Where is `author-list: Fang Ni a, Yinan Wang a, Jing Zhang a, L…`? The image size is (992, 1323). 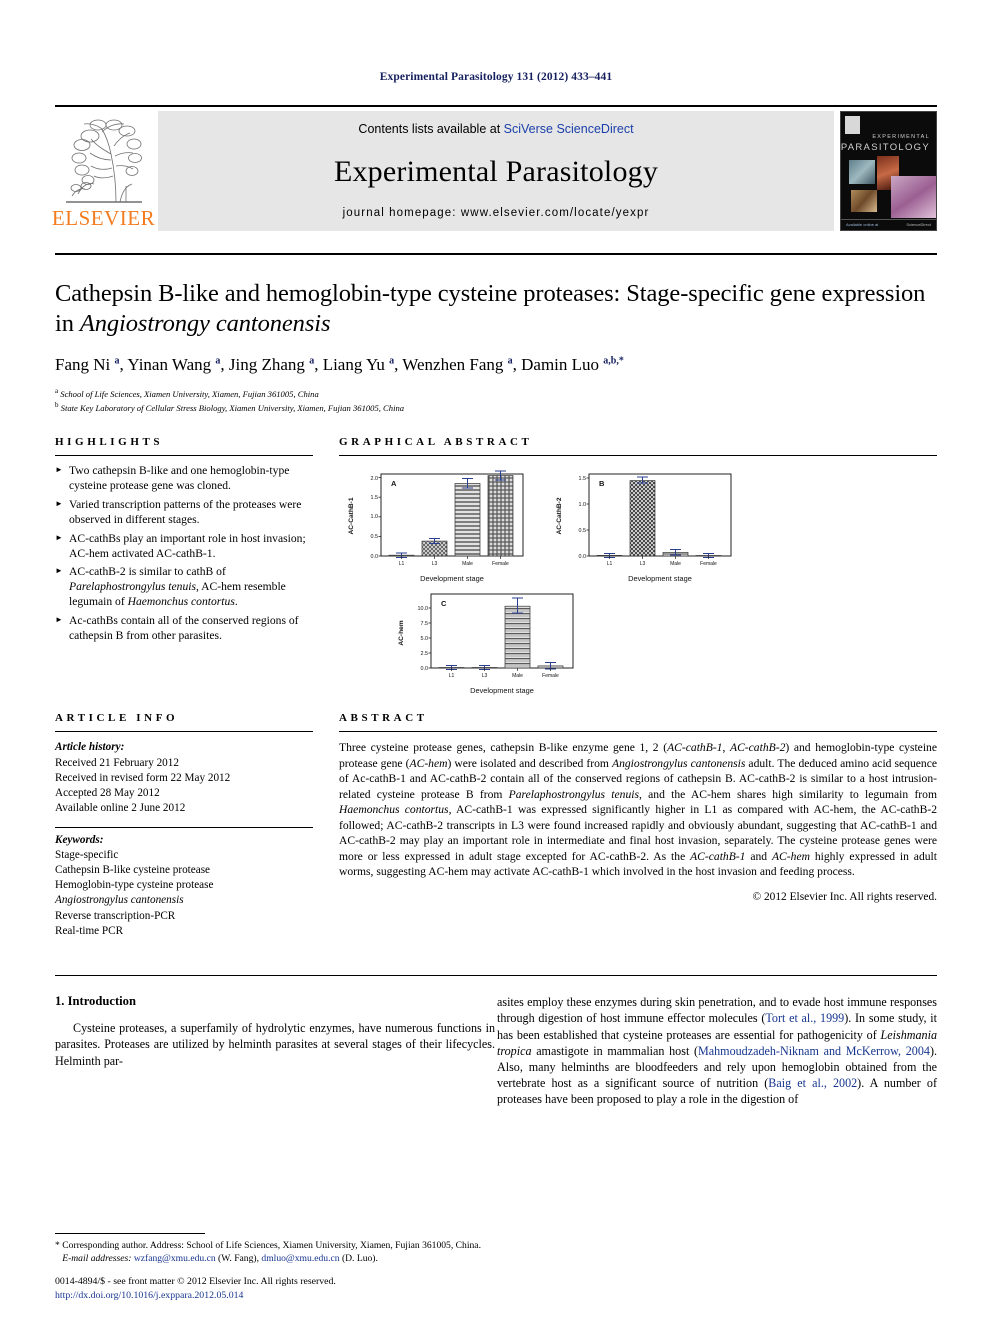 author-list: Fang Ni a, Yinan Wang a, Jing Zhang a, L… is located at coordinates (339, 364).